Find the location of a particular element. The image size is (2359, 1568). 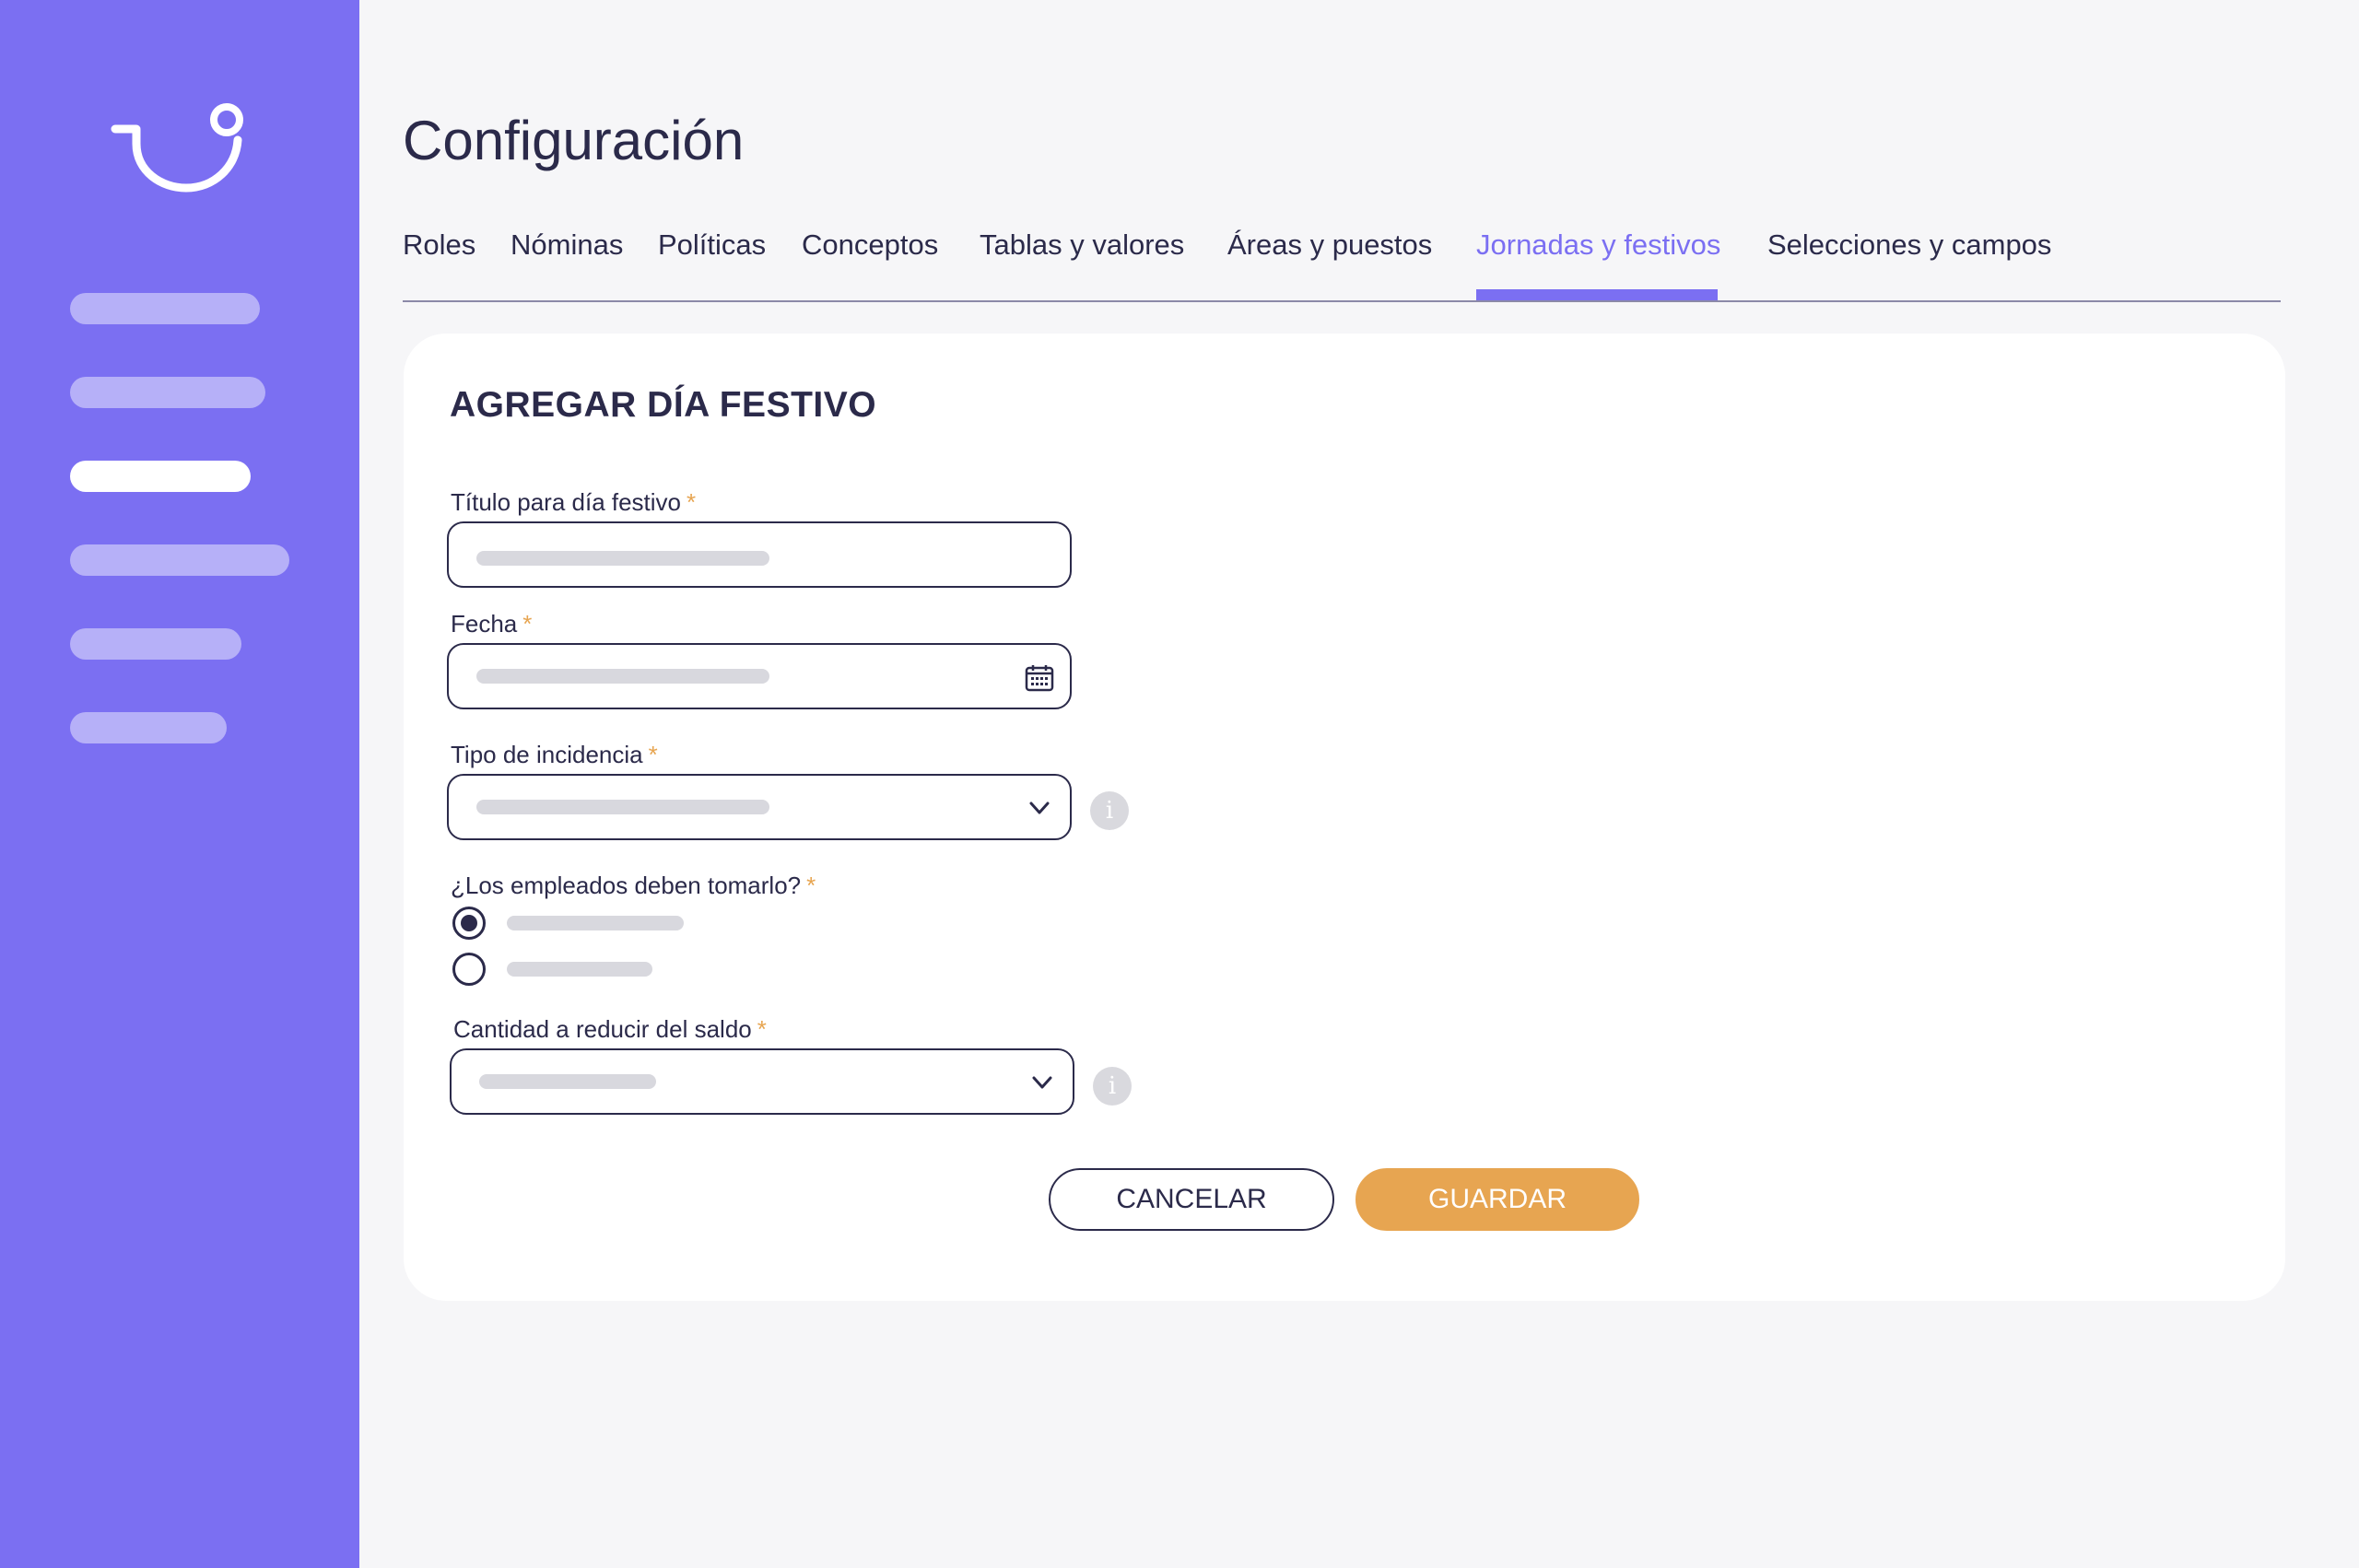

holiday-title-label: Título para día festivo * is located at coordinates (573, 503).